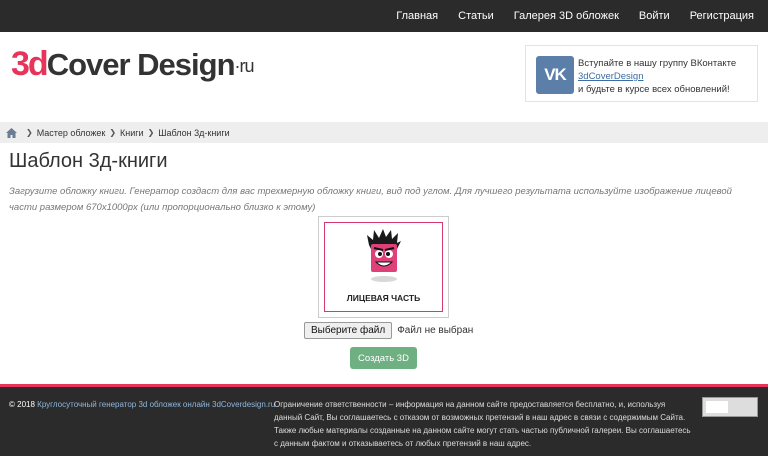 This screenshot has height=456, width=768. What do you see at coordinates (141, 64) in the screenshot?
I see `logo-name: Cover Design` at bounding box center [141, 64].